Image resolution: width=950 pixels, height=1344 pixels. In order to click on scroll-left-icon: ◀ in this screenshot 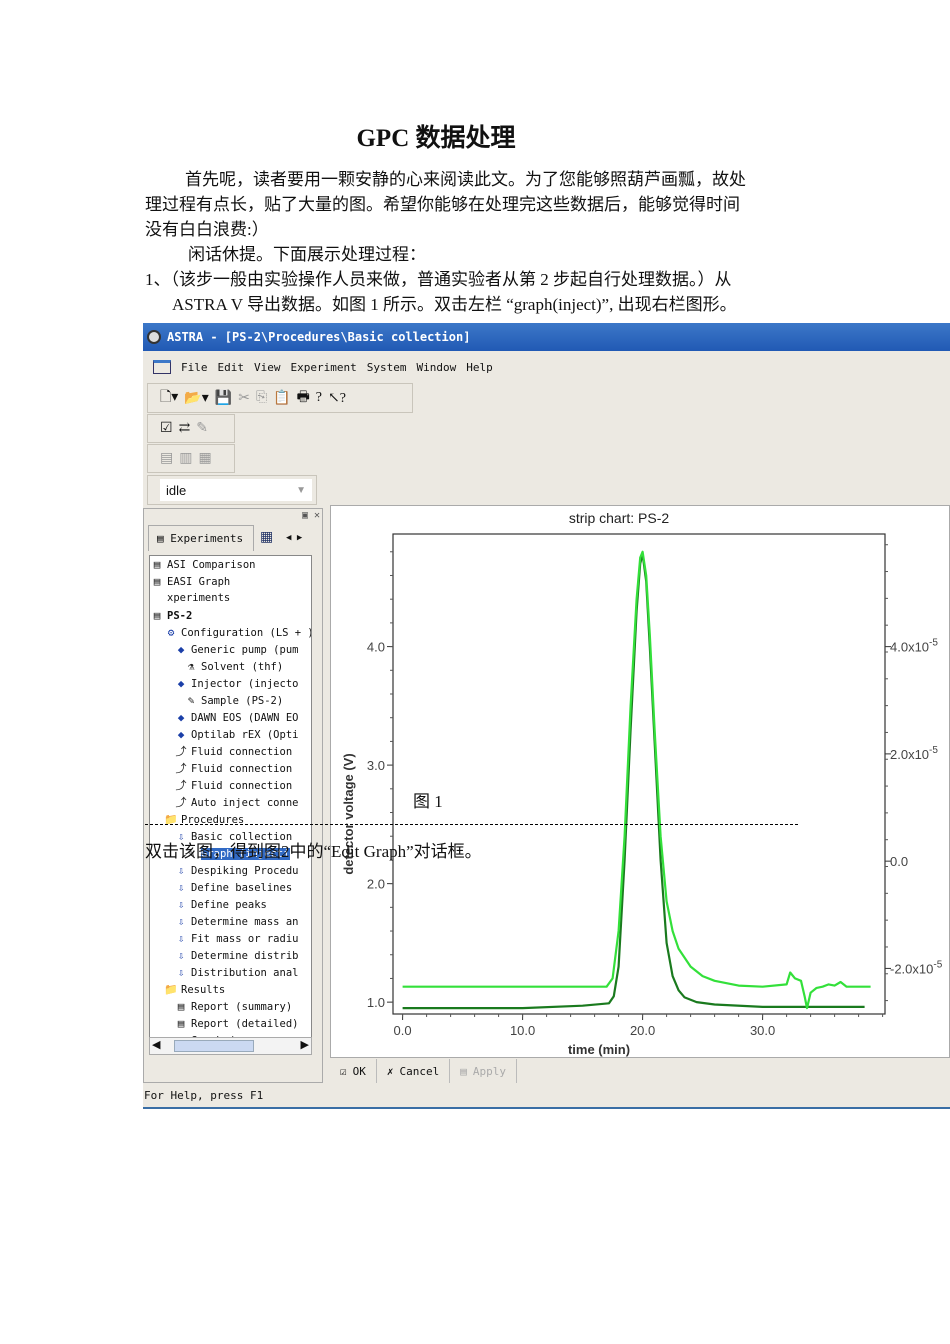, I will do `click(156, 1044)`.